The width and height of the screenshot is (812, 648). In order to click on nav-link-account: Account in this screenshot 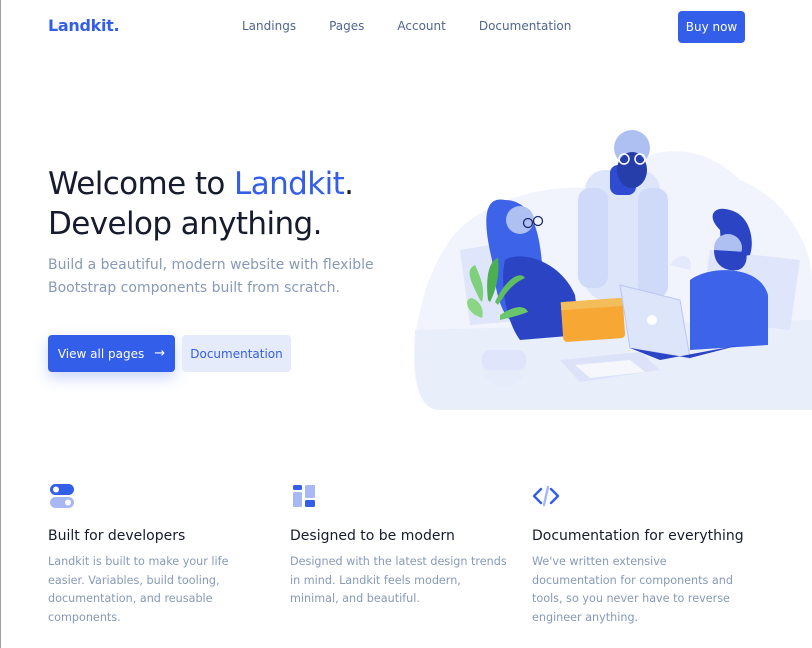, I will do `click(421, 26)`.